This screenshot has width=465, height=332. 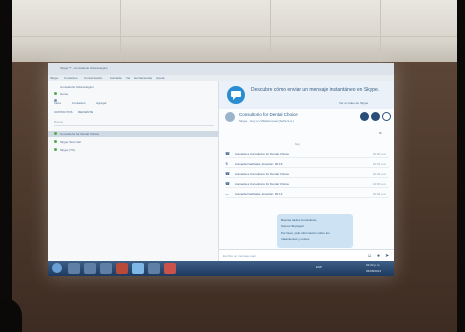 What do you see at coordinates (236, 95) in the screenshot?
I see `chat-bubble-icon` at bounding box center [236, 95].